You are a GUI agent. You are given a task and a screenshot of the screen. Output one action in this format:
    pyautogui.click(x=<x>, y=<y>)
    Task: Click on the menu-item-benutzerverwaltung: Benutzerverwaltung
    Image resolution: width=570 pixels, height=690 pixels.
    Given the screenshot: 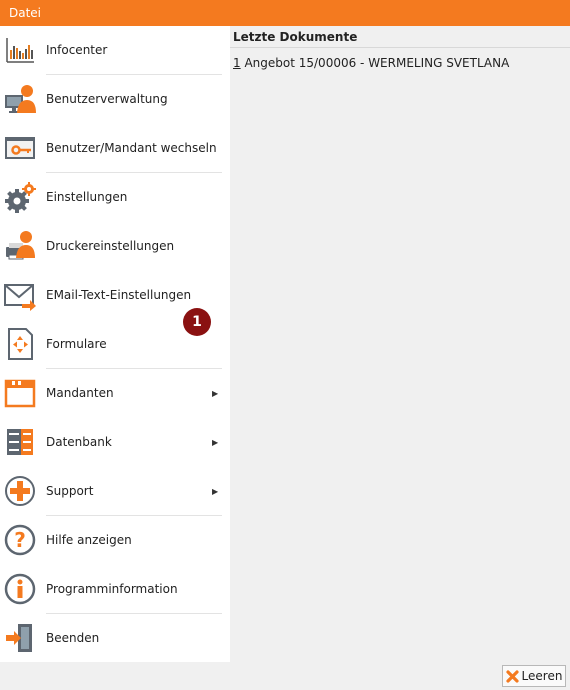 What is the action you would take?
    pyautogui.click(x=115, y=99)
    